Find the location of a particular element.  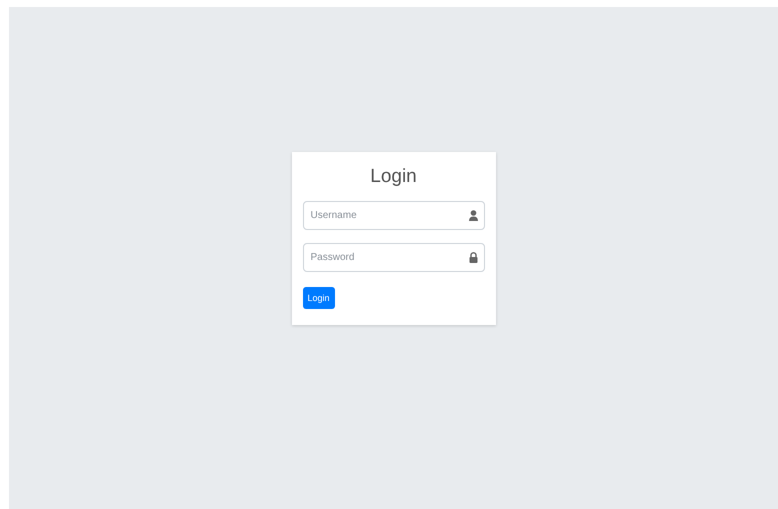

password-field: Password is located at coordinates (393, 257).